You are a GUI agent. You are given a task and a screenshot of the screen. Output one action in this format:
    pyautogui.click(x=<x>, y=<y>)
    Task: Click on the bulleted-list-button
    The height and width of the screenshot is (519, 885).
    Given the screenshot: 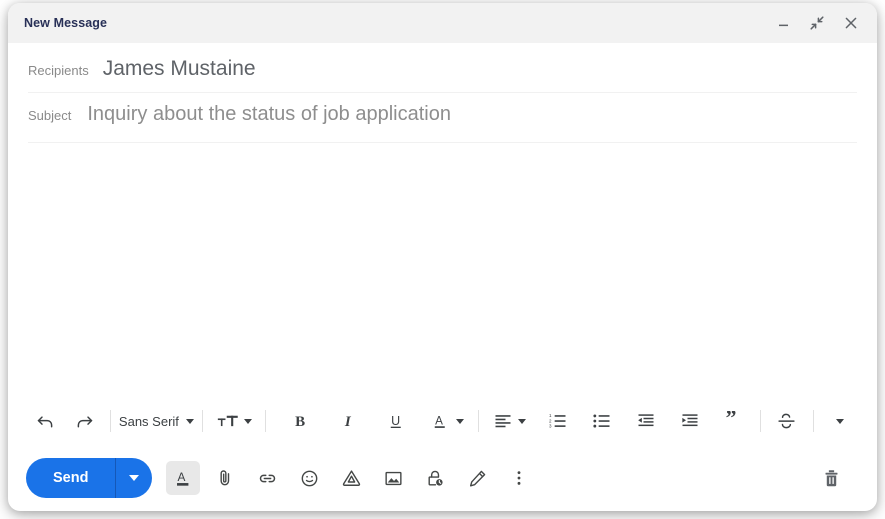 What is the action you would take?
    pyautogui.click(x=602, y=421)
    